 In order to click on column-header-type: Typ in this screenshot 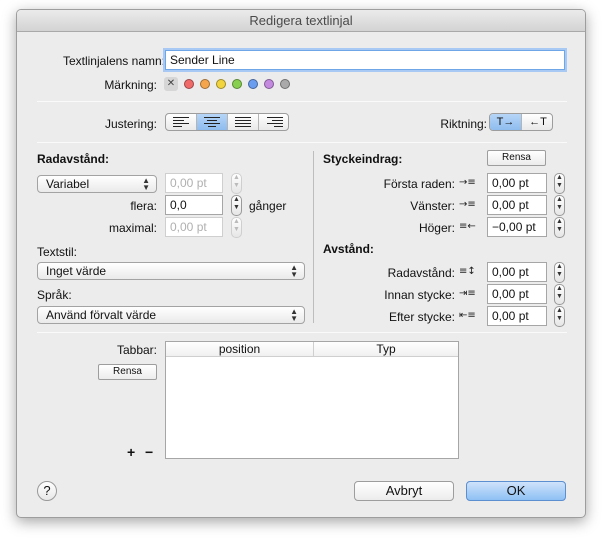, I will do `click(386, 349)`.